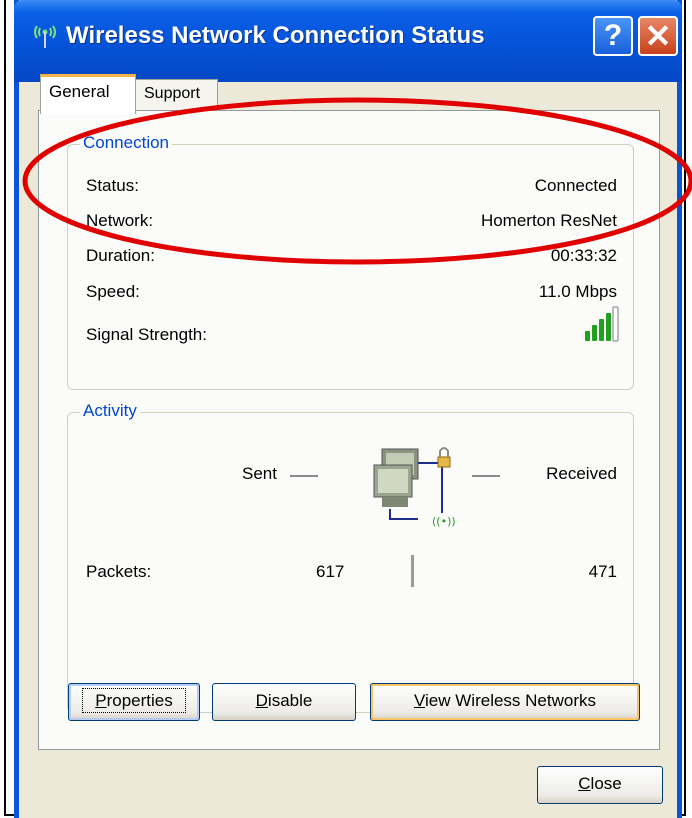 The image size is (692, 818). Describe the element at coordinates (330, 571) in the screenshot. I see `packets-sent-value: 617` at that location.